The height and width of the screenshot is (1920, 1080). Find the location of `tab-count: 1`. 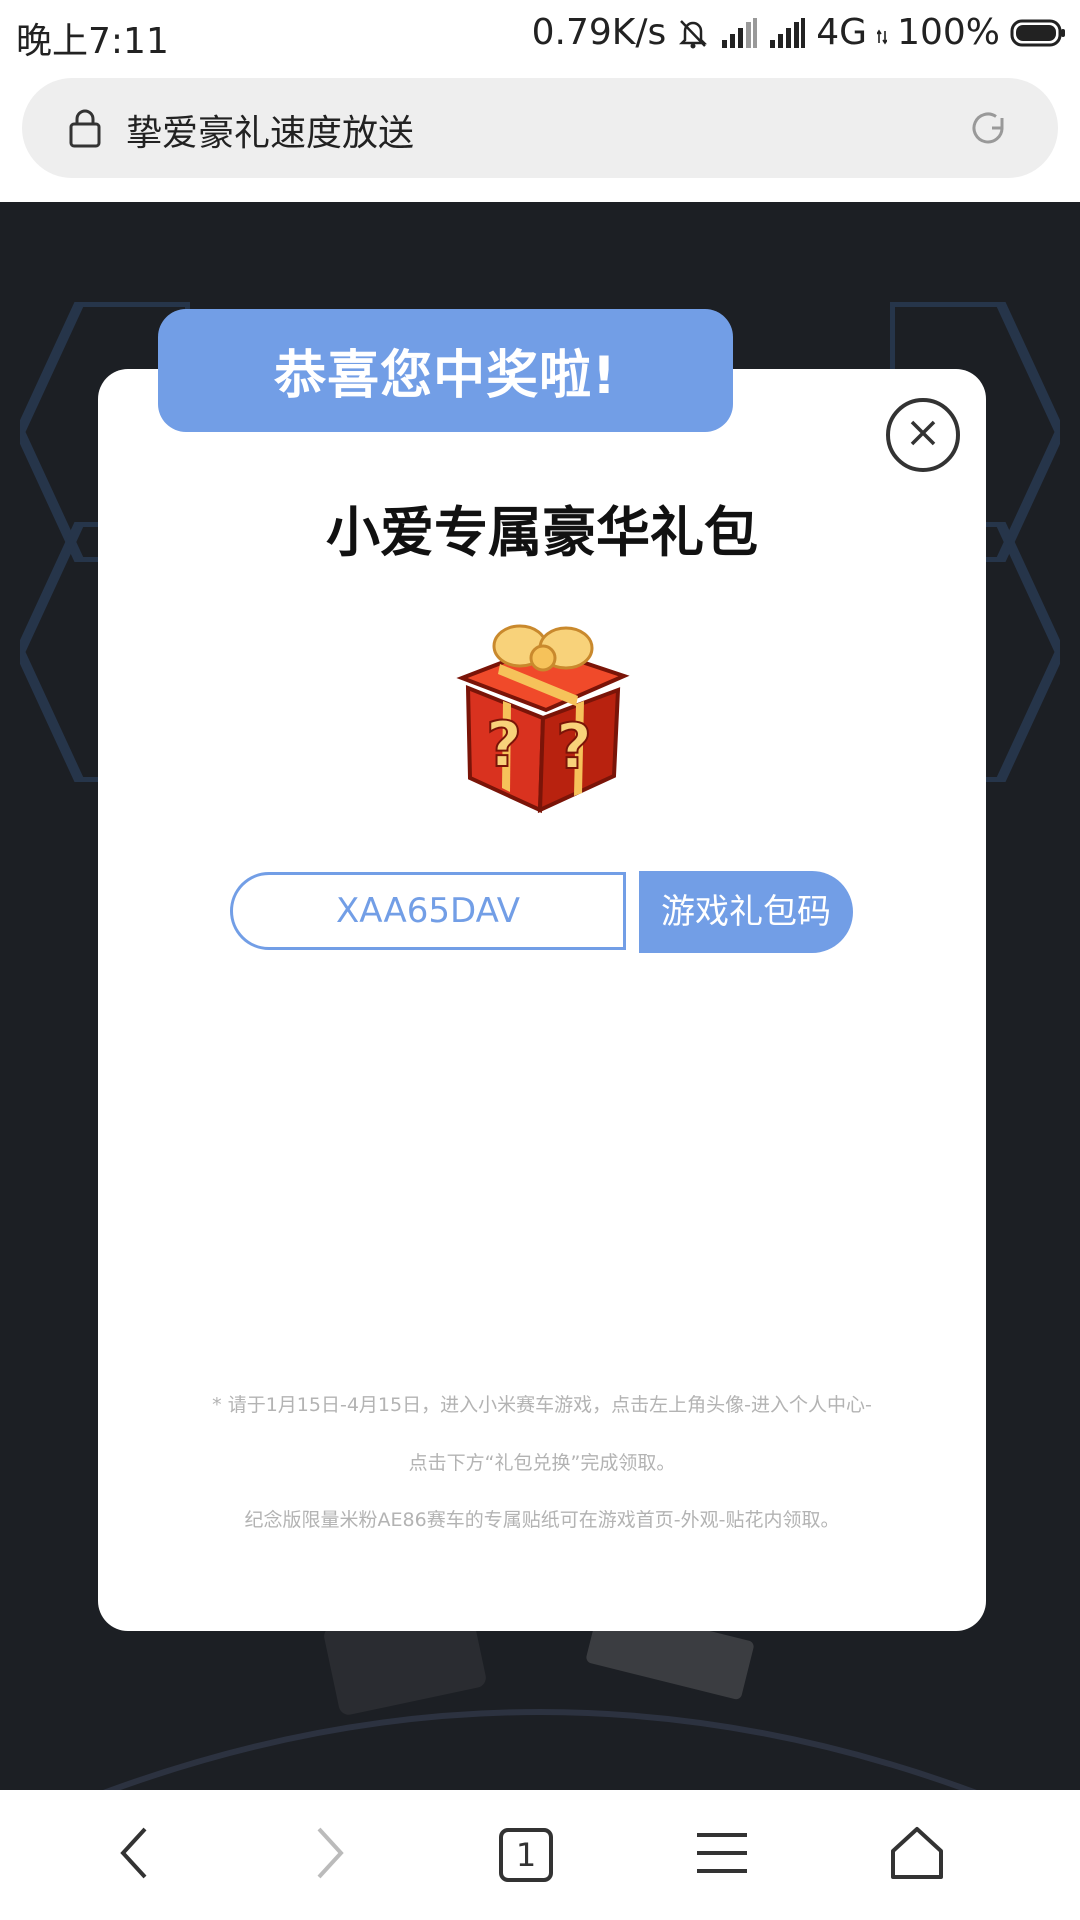

tab-count: 1 is located at coordinates (526, 1855).